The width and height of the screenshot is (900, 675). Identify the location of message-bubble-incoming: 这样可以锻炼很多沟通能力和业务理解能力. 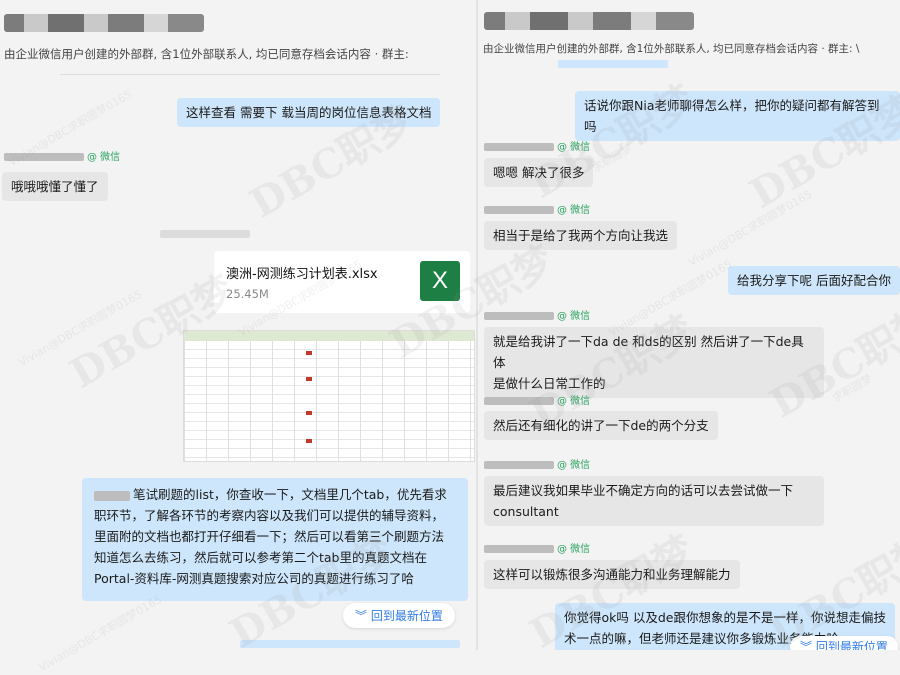
(612, 574).